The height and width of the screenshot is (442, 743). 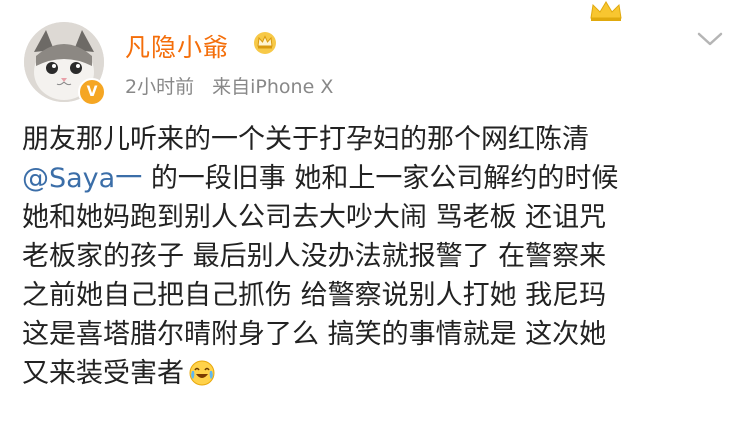 What do you see at coordinates (82, 178) in the screenshot?
I see `mention-link: @Saya一` at bounding box center [82, 178].